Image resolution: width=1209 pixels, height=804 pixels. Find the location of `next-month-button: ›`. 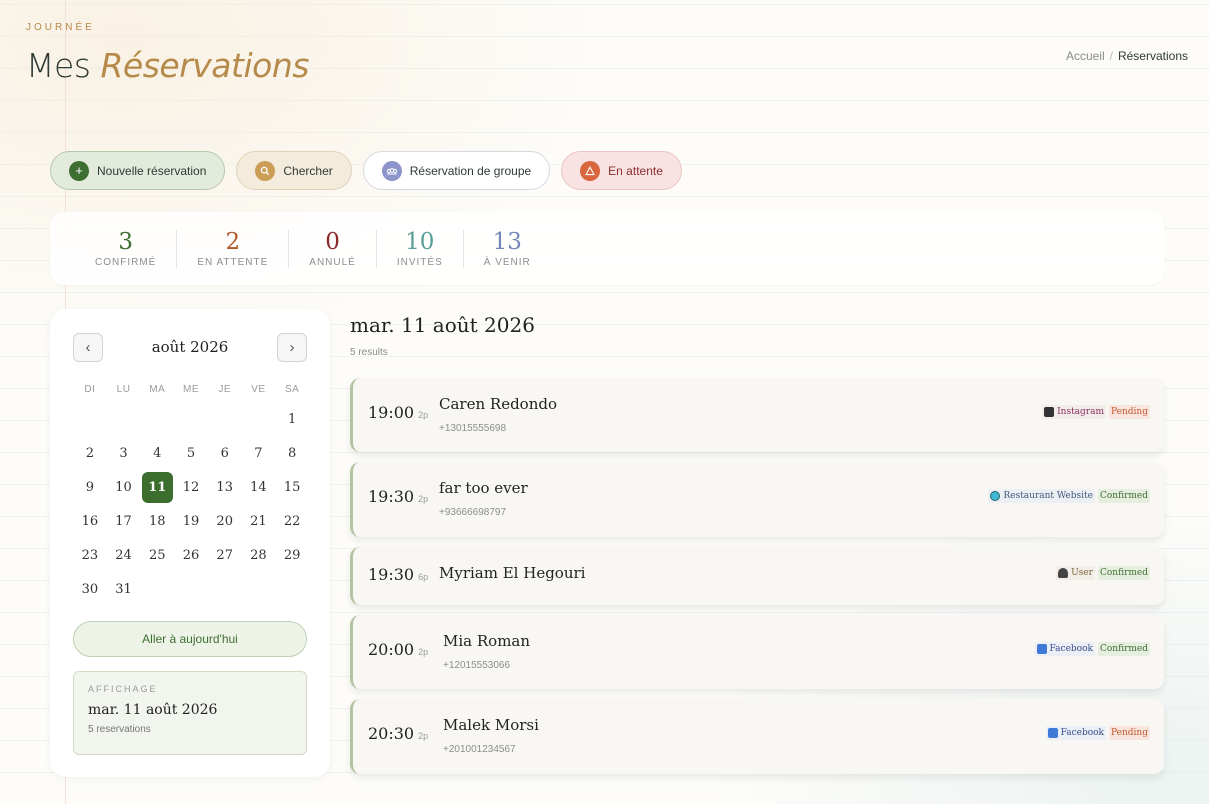

next-month-button: › is located at coordinates (291, 347).